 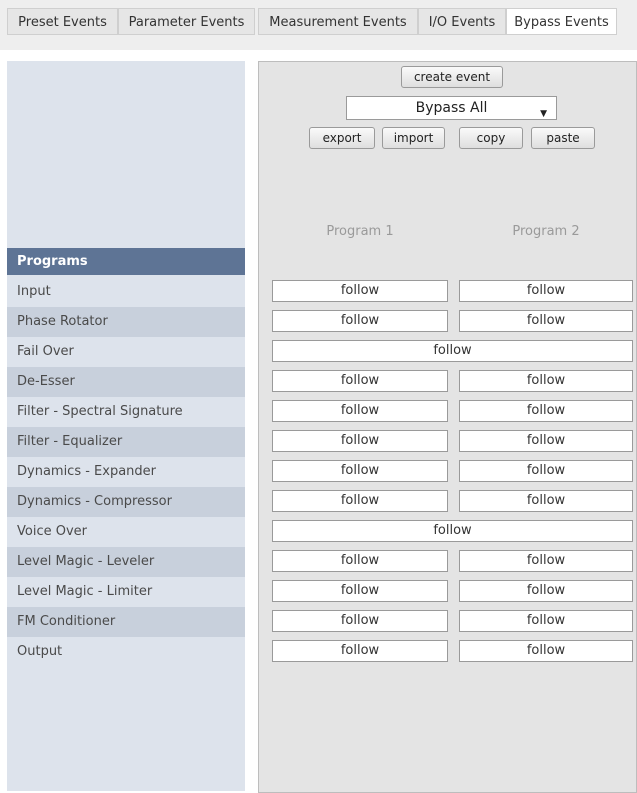 What do you see at coordinates (491, 138) in the screenshot?
I see `copy-button: copy` at bounding box center [491, 138].